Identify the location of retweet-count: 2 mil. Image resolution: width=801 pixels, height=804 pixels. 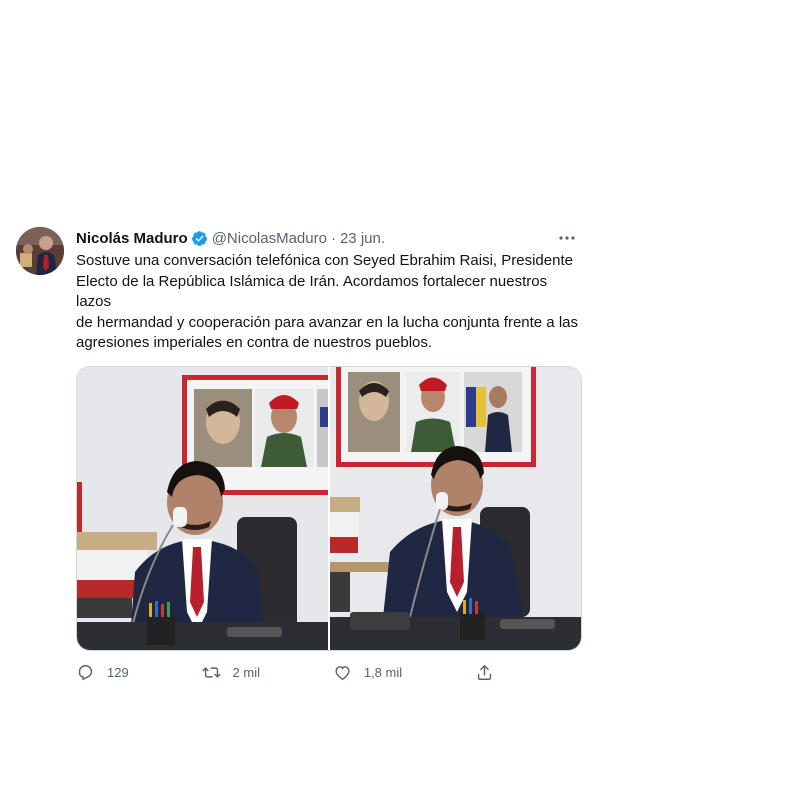
(246, 672).